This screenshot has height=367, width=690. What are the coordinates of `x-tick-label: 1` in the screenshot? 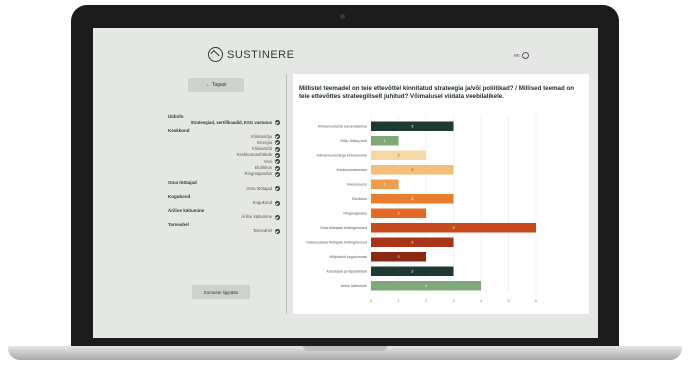 It's located at (398, 301).